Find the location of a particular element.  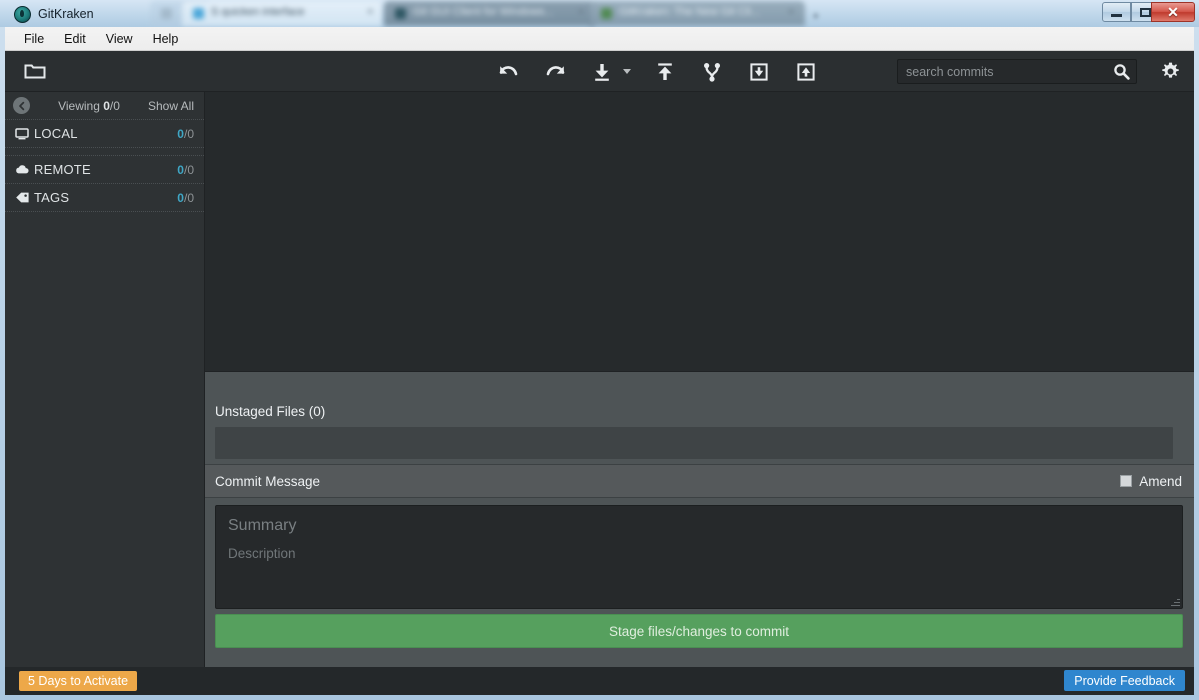

undo-icon is located at coordinates (508, 71).